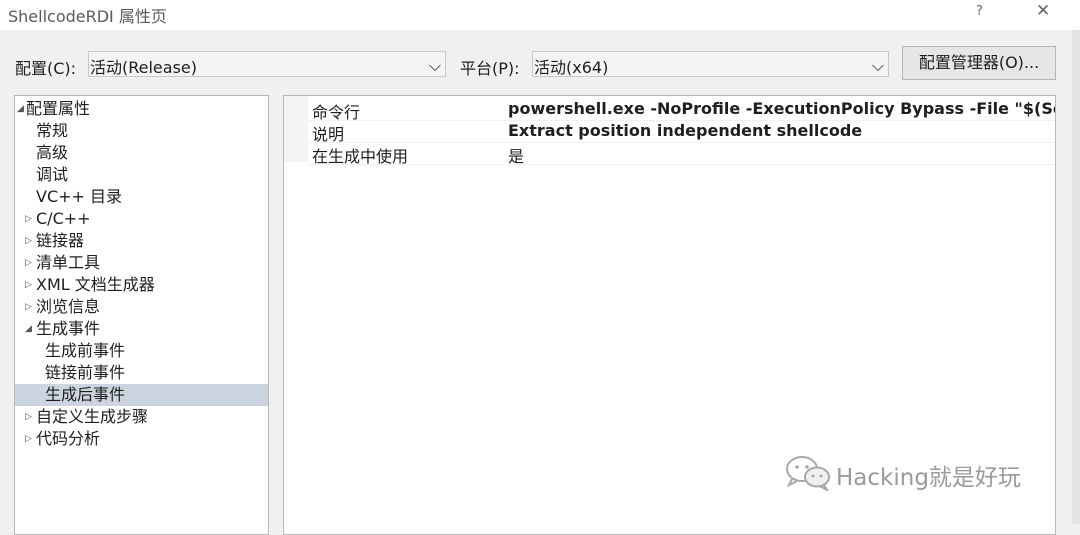 This screenshot has width=1080, height=535. I want to click on tree-item-label: 清单工具, so click(68, 262).